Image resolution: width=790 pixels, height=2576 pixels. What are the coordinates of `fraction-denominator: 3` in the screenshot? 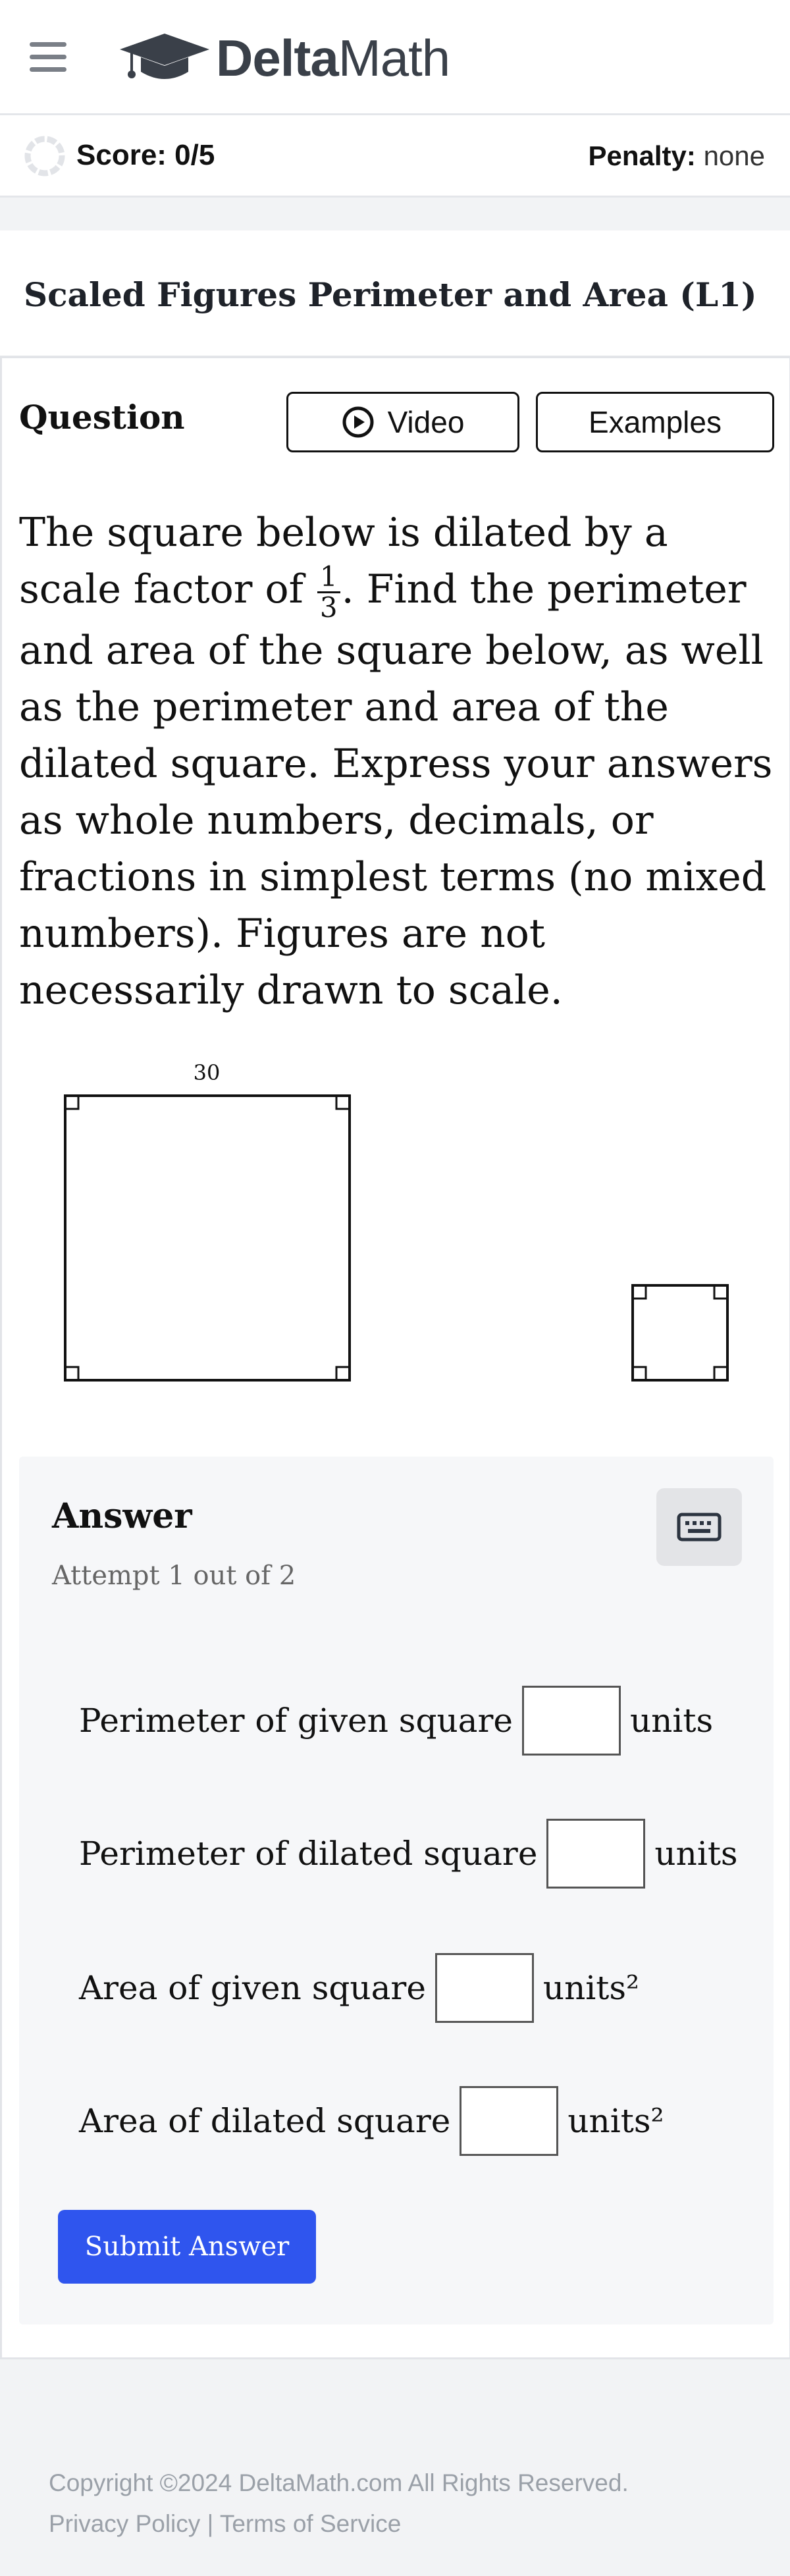 It's located at (328, 607).